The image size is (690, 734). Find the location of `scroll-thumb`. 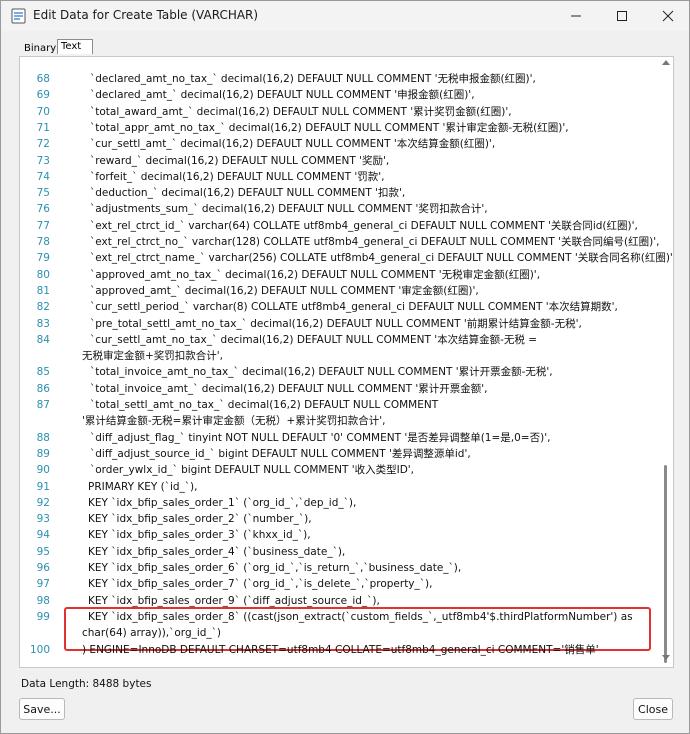

scroll-thumb is located at coordinates (665, 564).